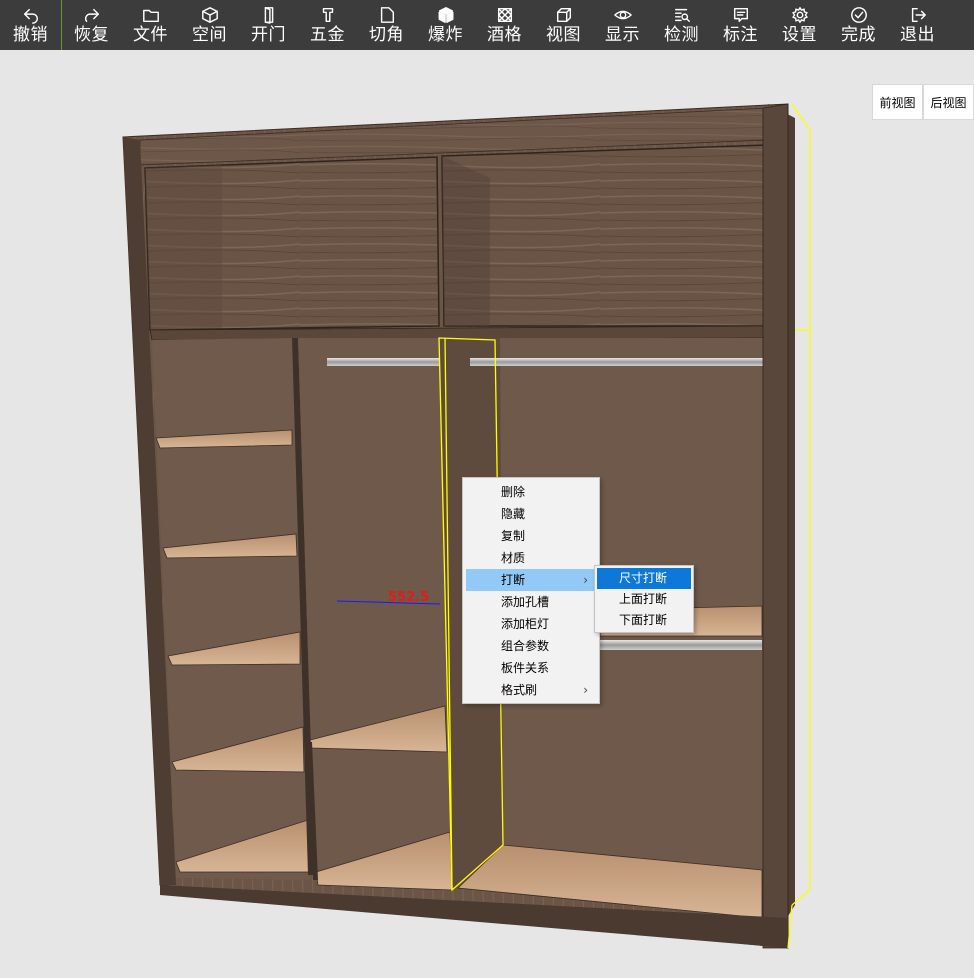 The height and width of the screenshot is (978, 974). Describe the element at coordinates (445, 15) in the screenshot. I see `explode-icon` at that location.